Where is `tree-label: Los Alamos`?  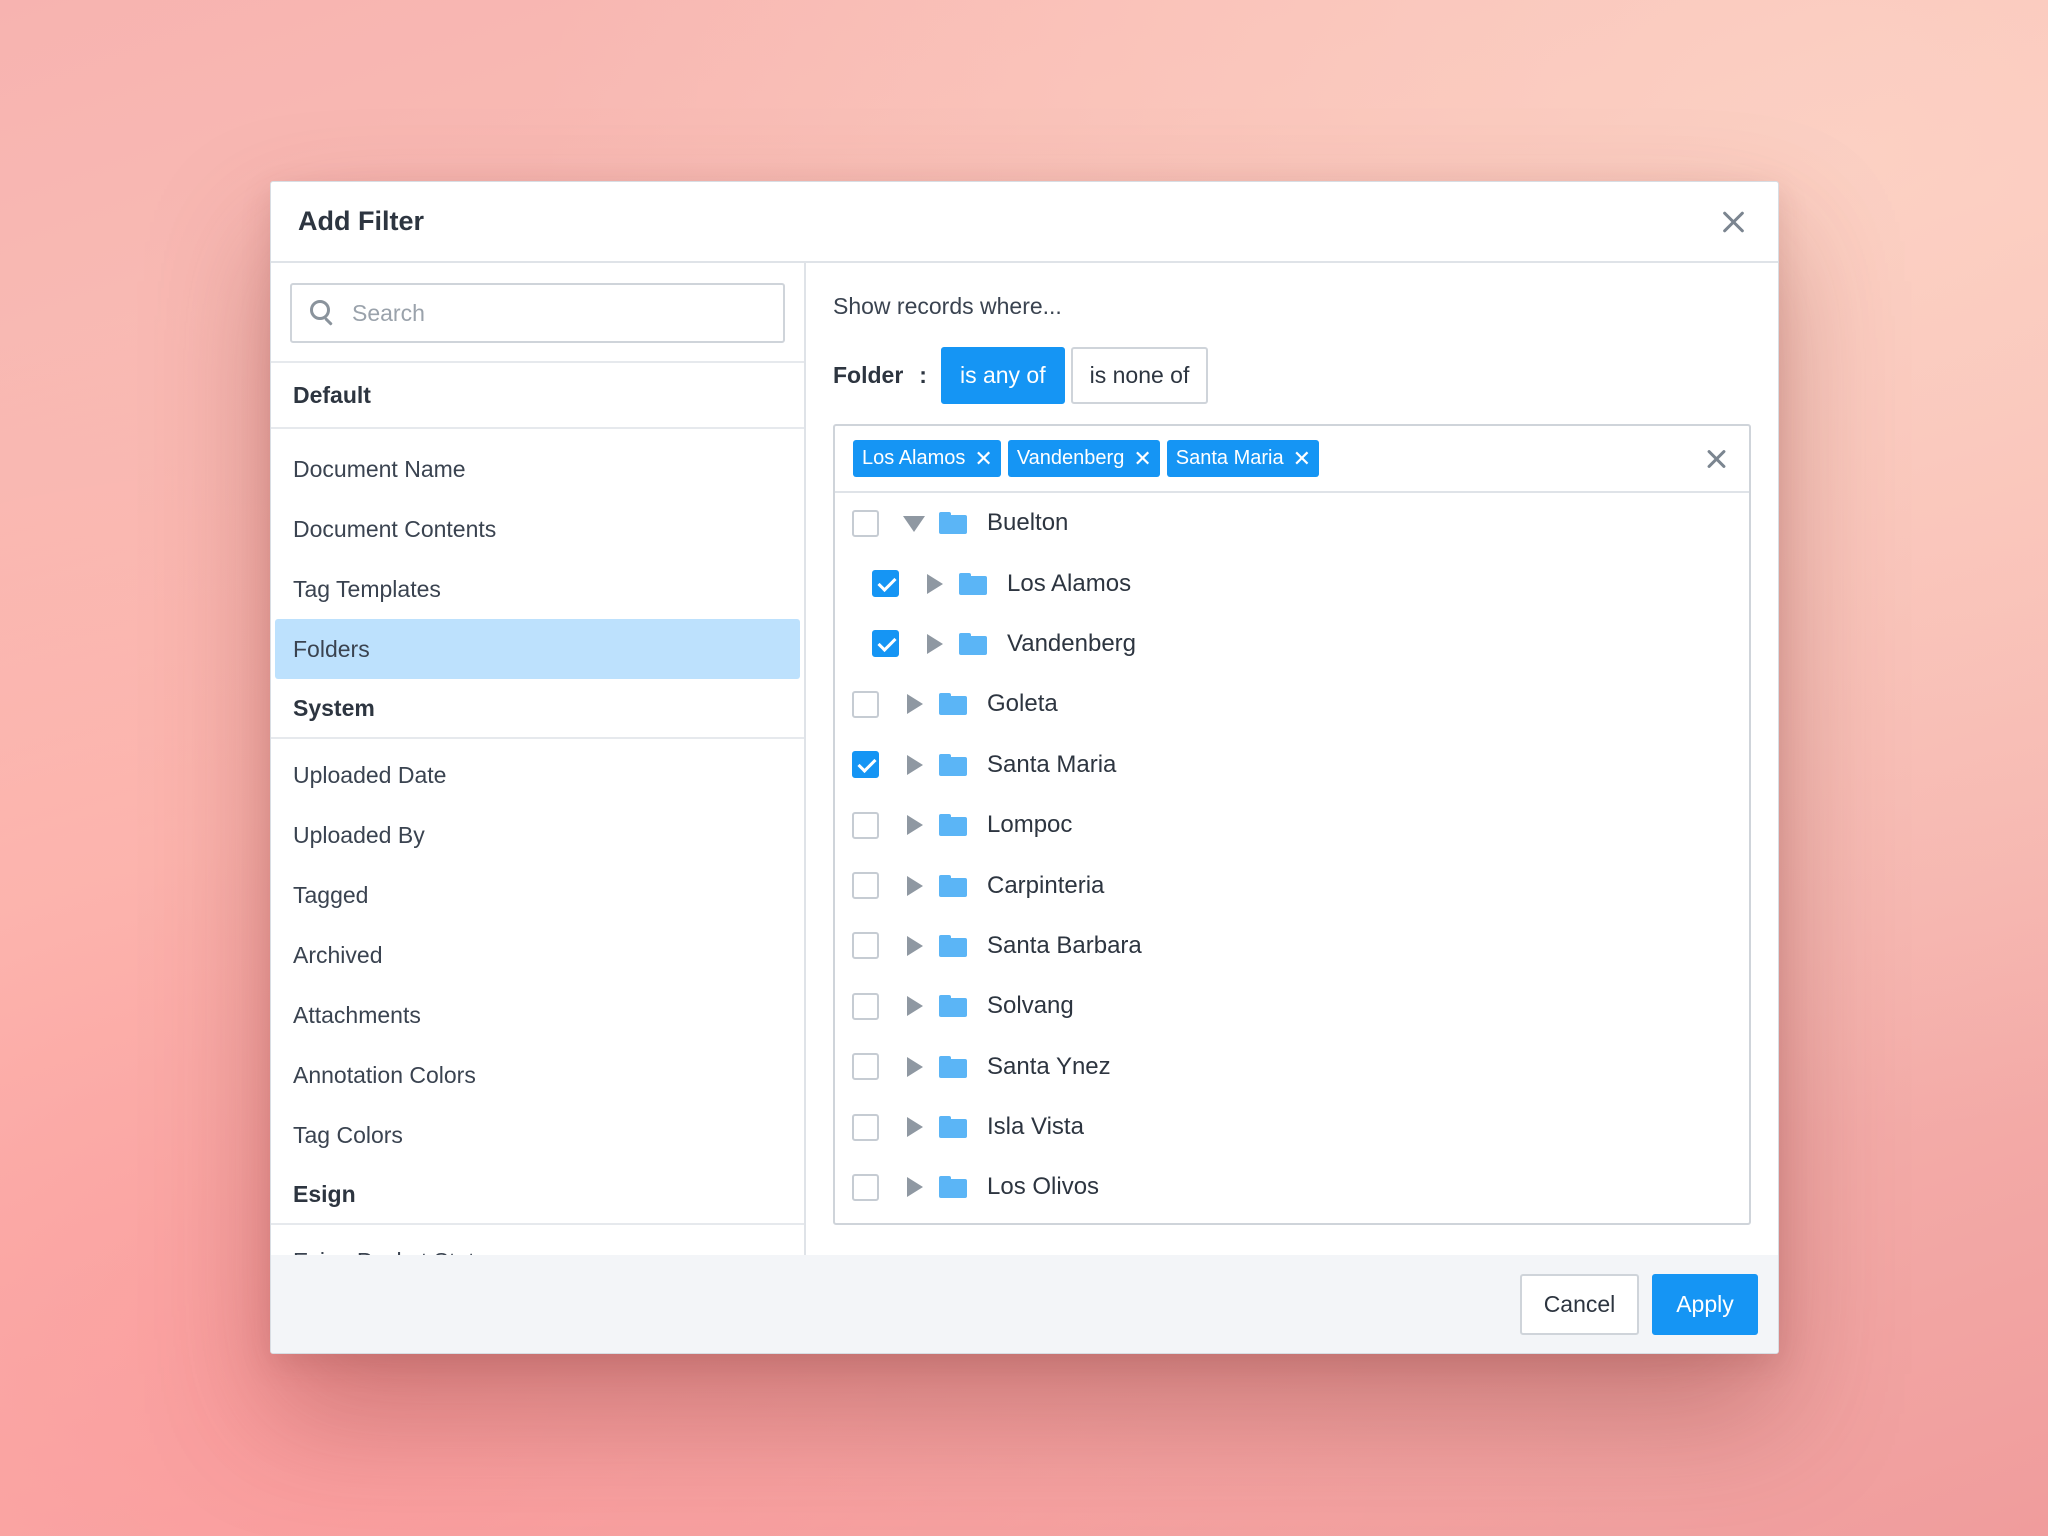
tree-label: Los Alamos is located at coordinates (1069, 583).